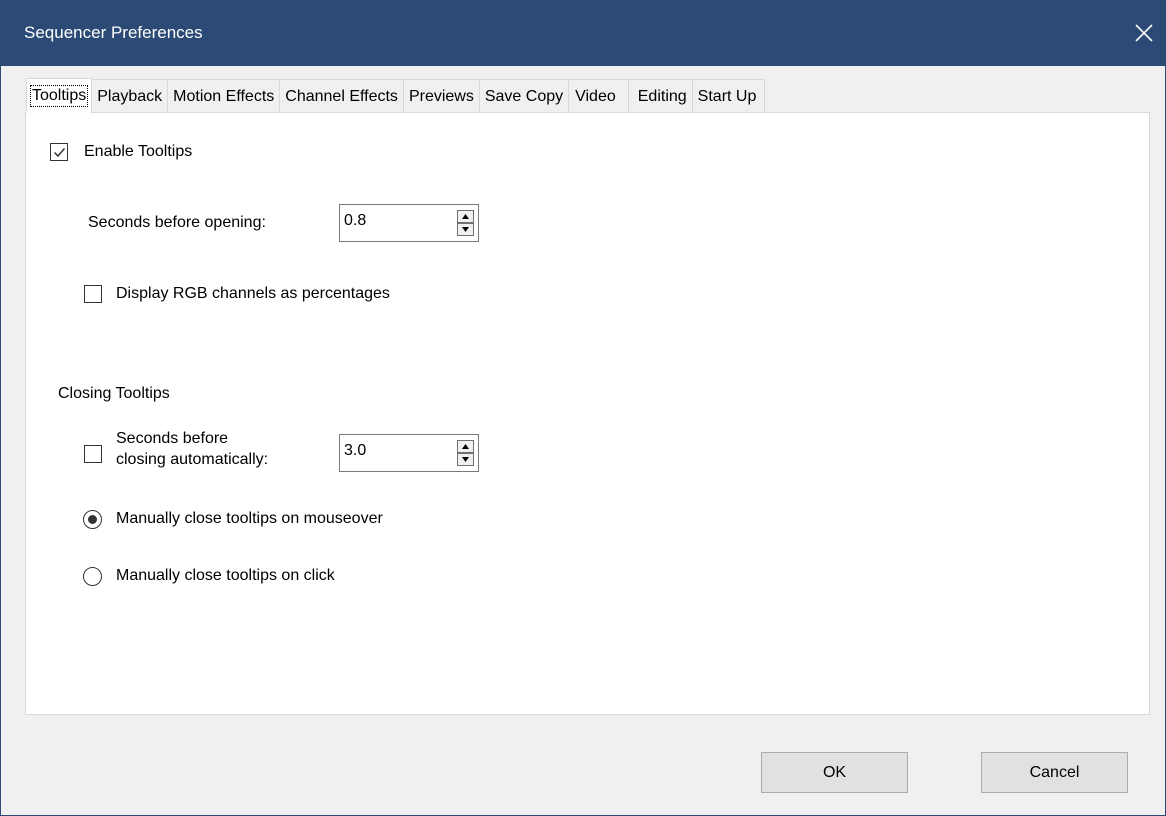  I want to click on enable-tooltips-checkbox, so click(59, 152).